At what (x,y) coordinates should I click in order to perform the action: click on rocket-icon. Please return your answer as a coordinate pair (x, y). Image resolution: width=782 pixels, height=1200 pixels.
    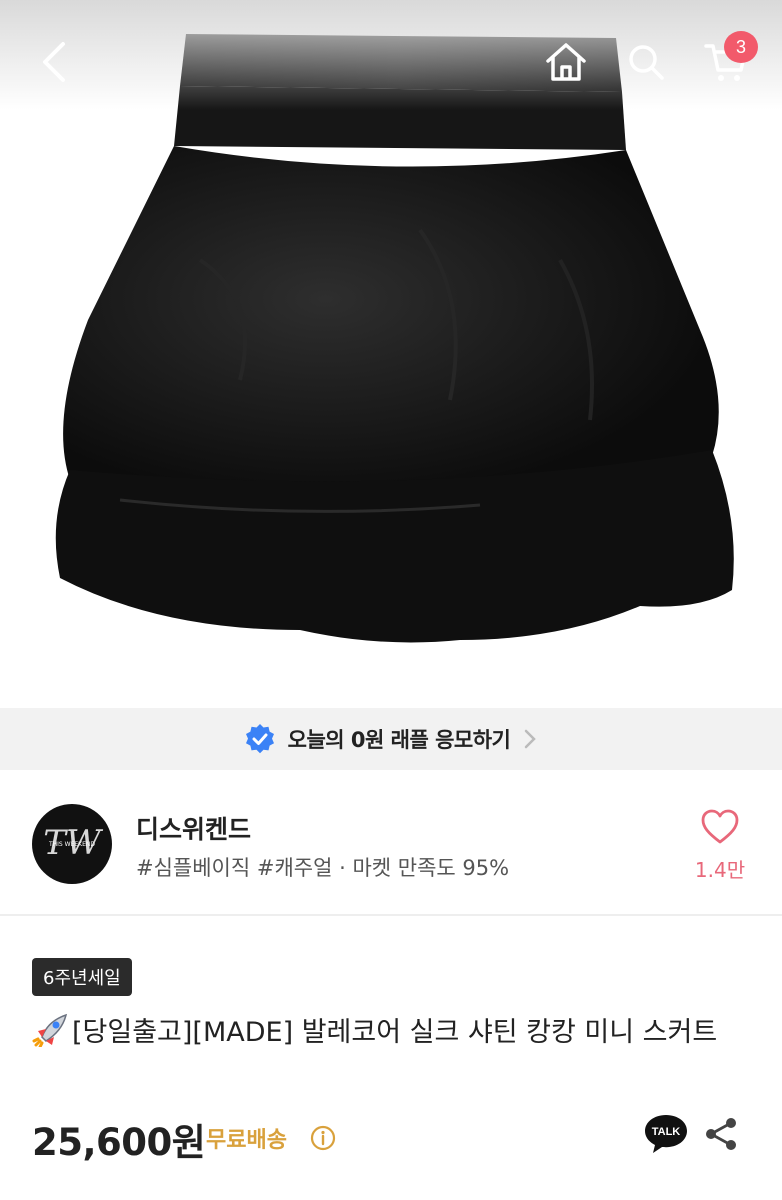
    Looking at the image, I should click on (50, 1030).